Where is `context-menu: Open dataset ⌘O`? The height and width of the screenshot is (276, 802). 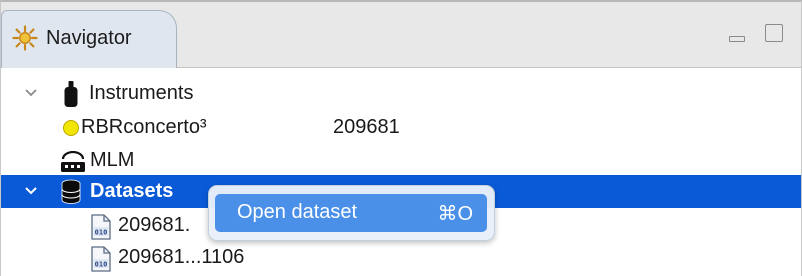
context-menu: Open dataset ⌘O is located at coordinates (351, 213).